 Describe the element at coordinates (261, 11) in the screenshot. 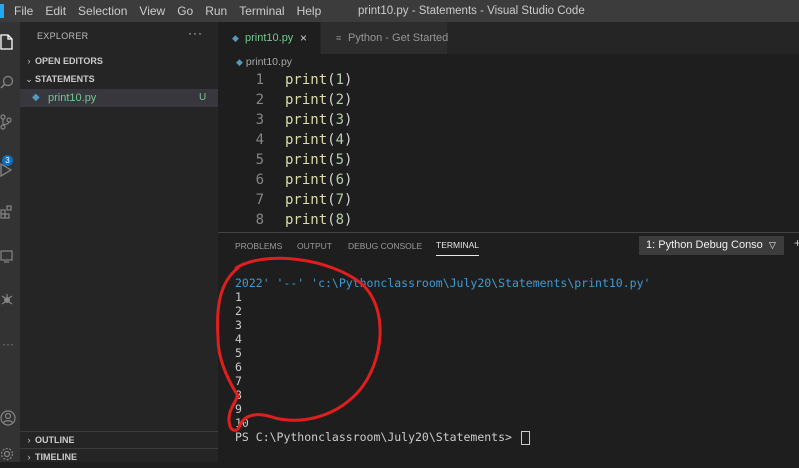

I see `menu-terminal: Terminal` at that location.